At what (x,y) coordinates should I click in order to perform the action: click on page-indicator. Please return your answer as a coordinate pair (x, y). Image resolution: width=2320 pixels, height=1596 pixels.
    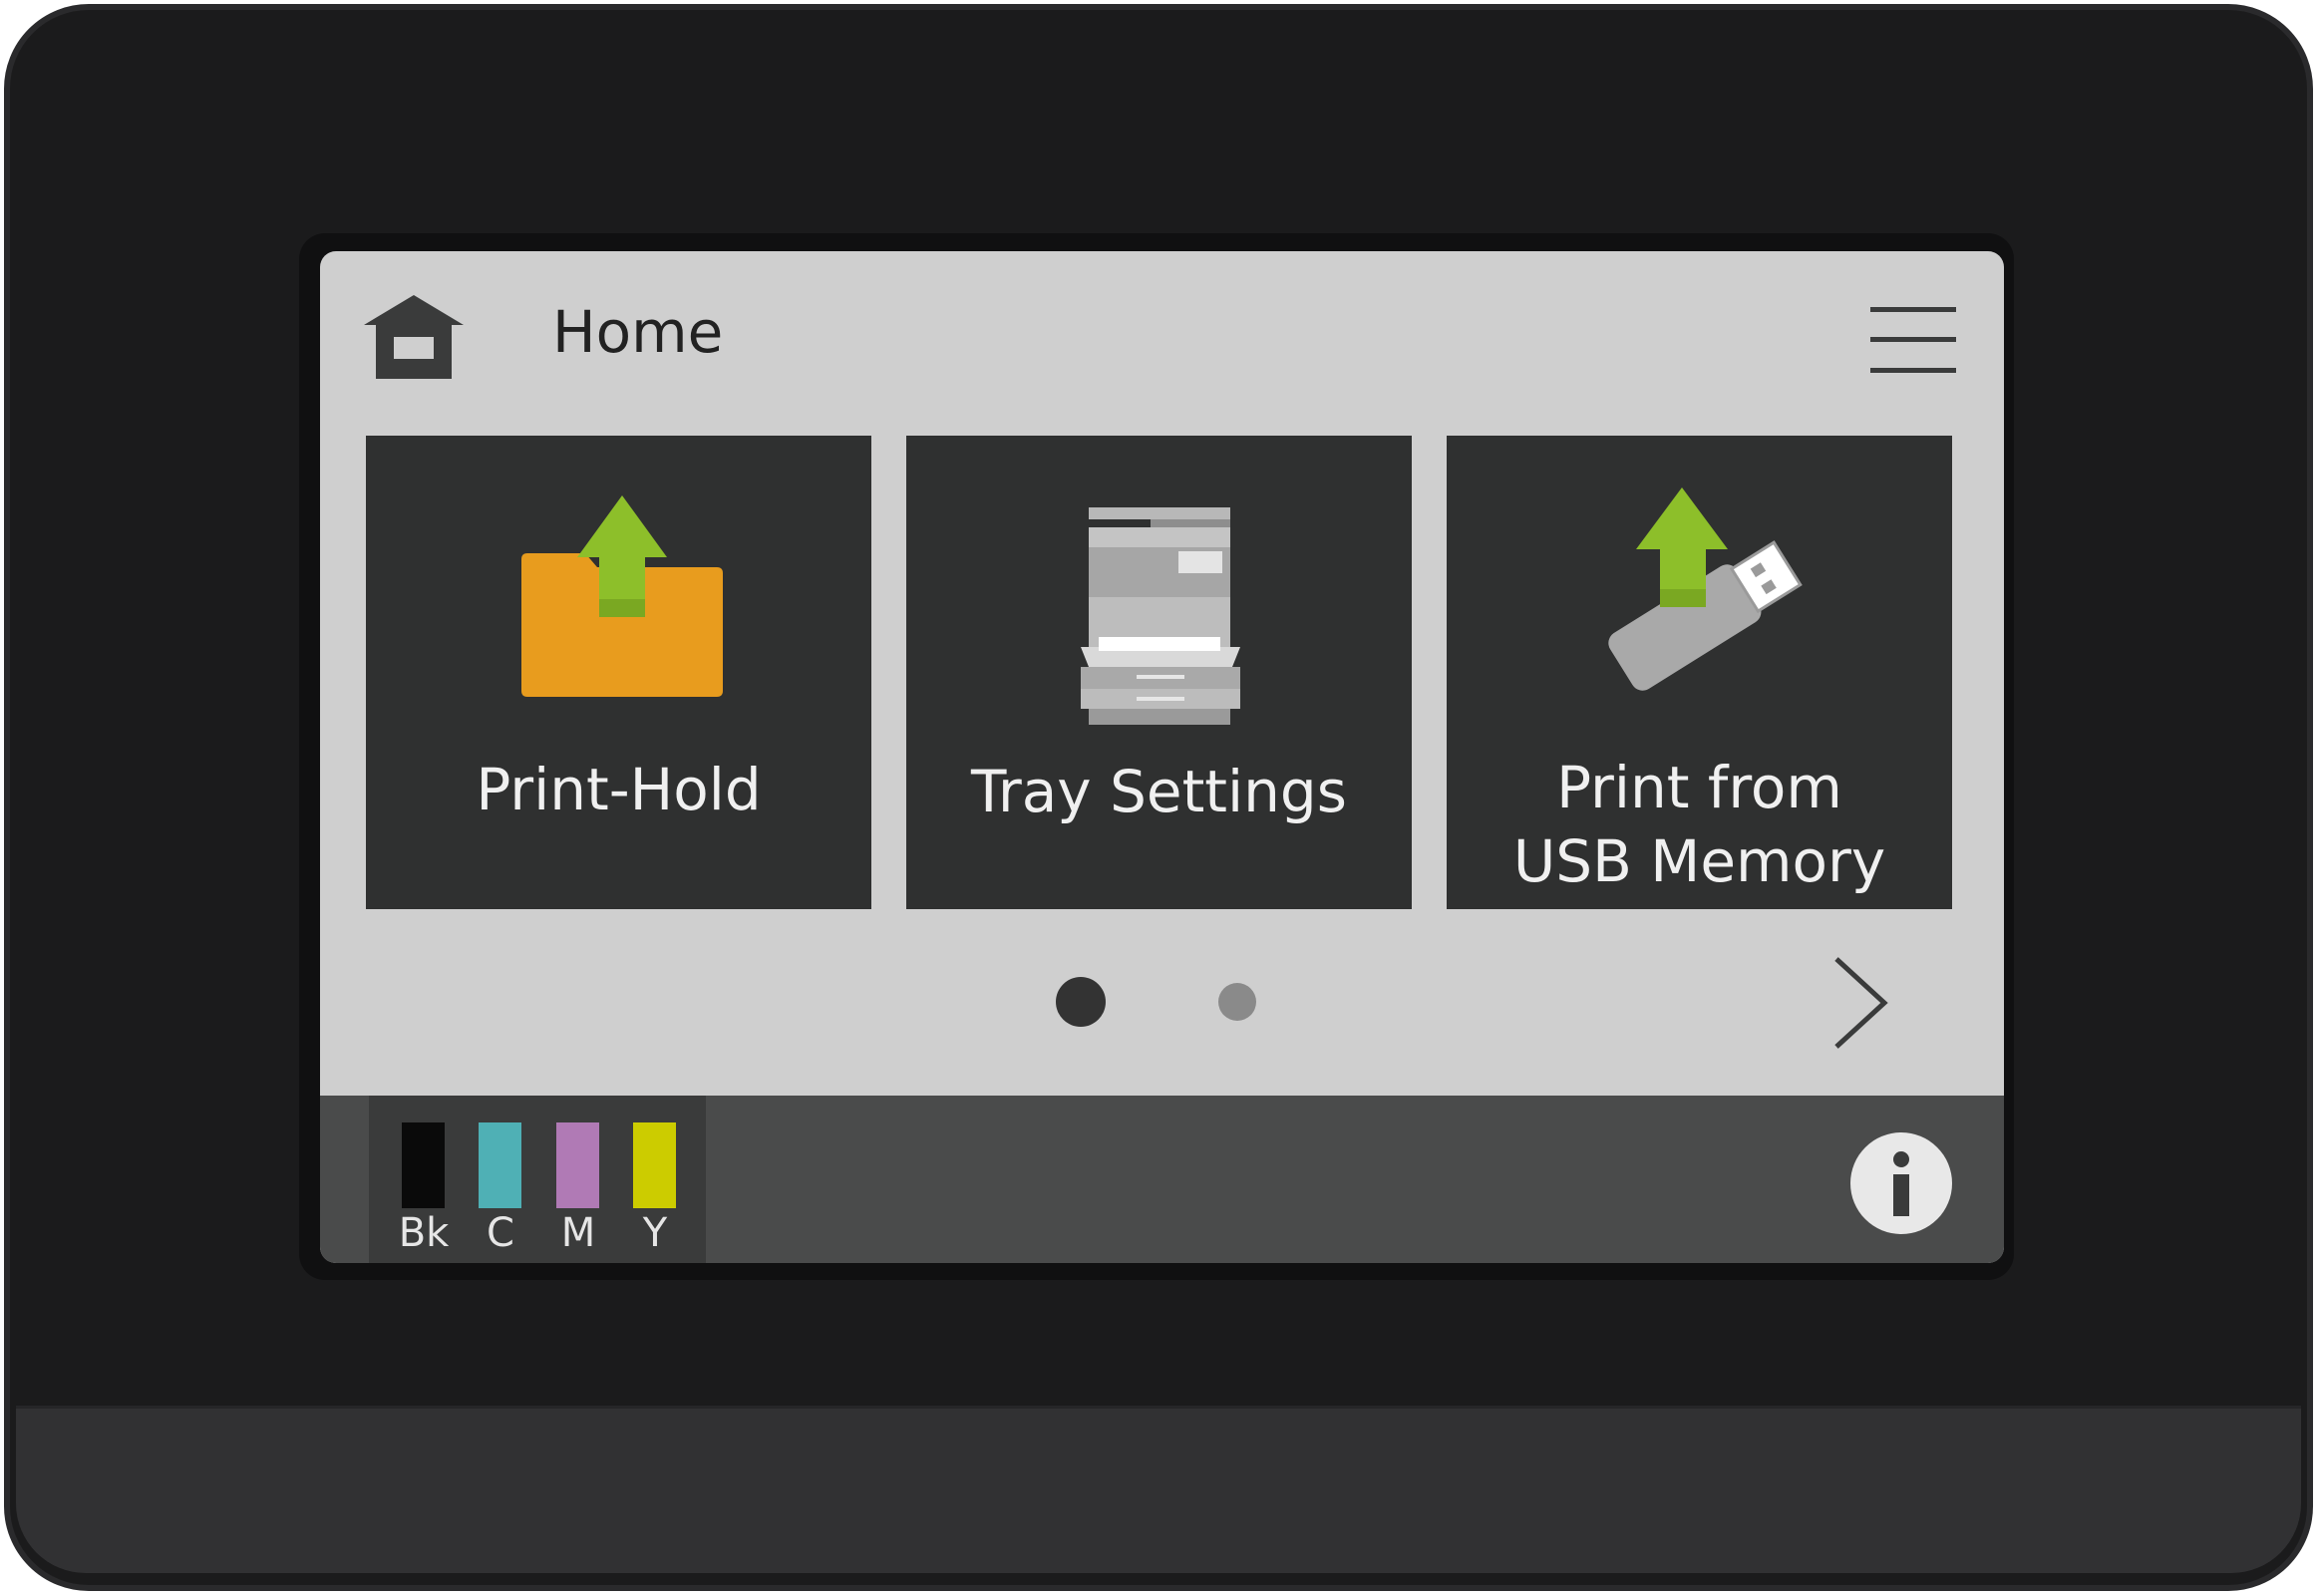
    Looking at the image, I should click on (1237, 1002).